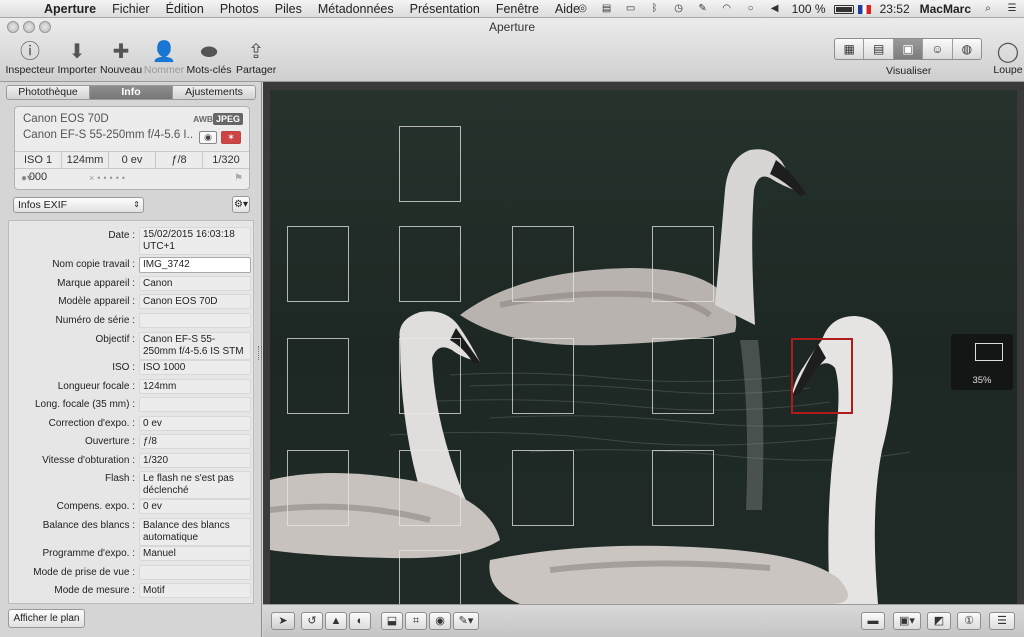 The image size is (1024, 637). Describe the element at coordinates (185, 9) in the screenshot. I see `menu-edition: Édition` at that location.